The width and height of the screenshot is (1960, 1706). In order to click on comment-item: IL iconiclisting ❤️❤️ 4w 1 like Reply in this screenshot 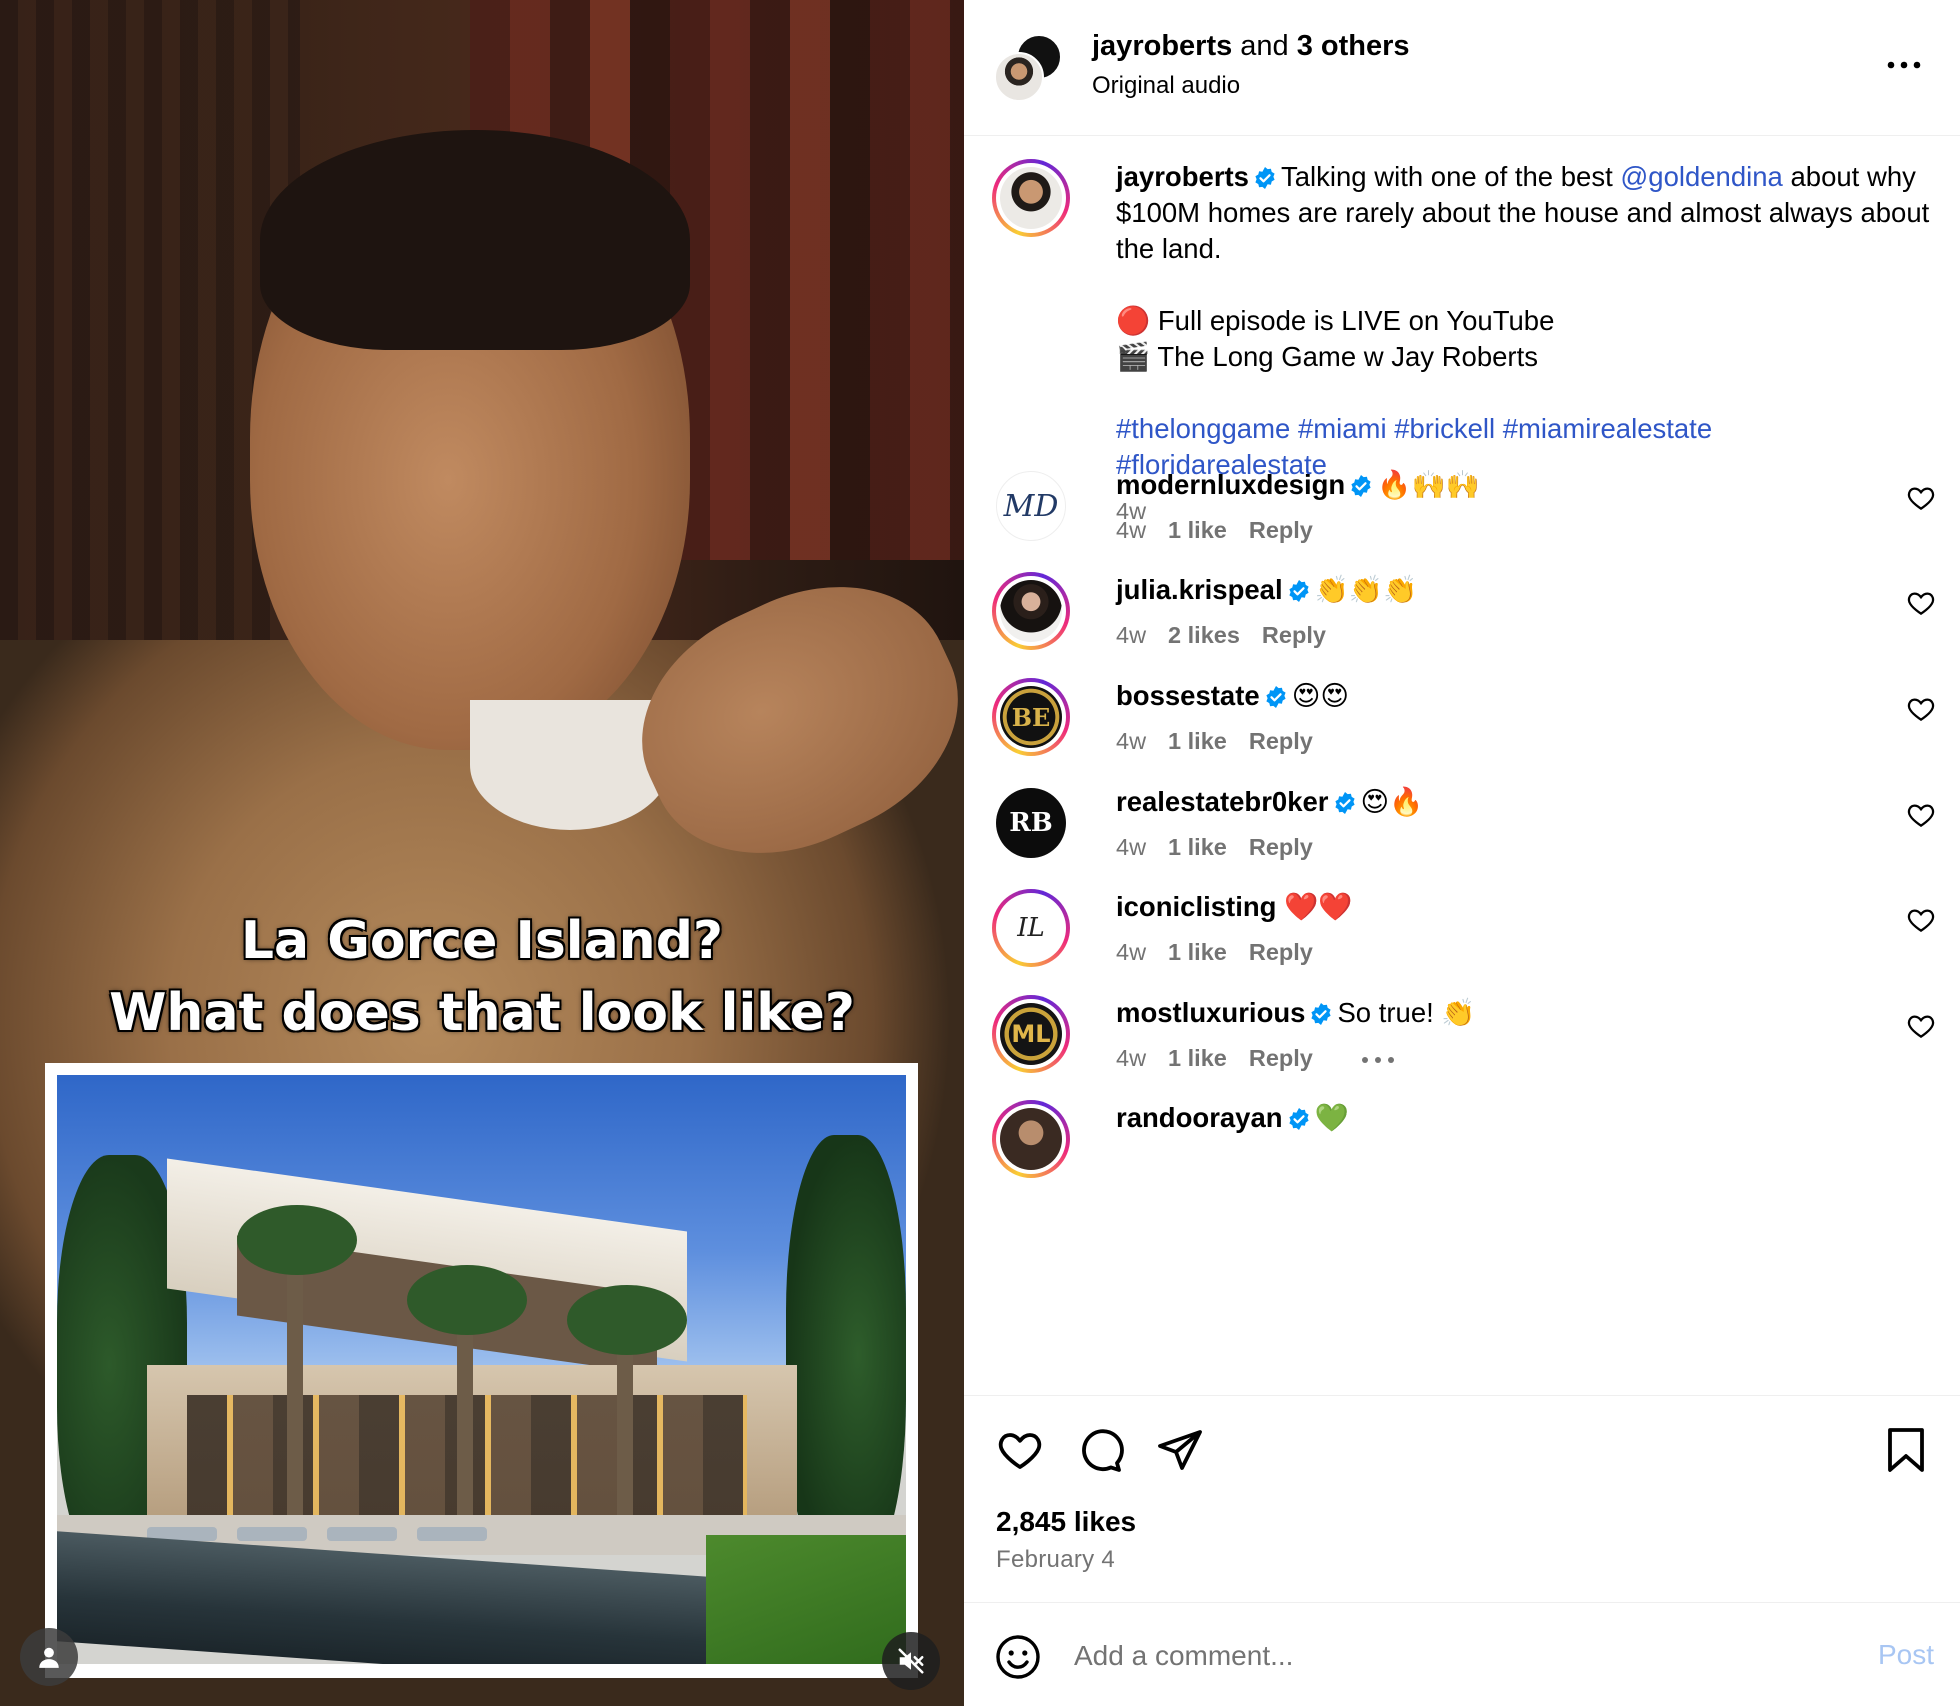, I will do `click(1463, 939)`.